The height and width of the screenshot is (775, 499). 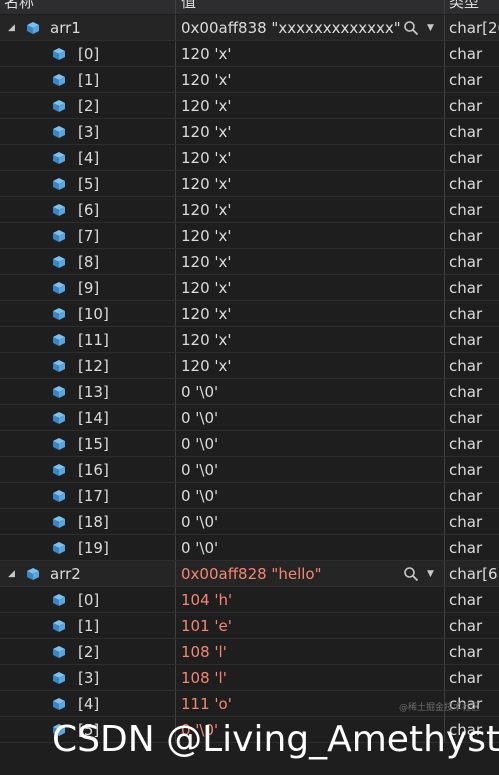 I want to click on element-row: [10] 120 'x' char, so click(x=249, y=314).